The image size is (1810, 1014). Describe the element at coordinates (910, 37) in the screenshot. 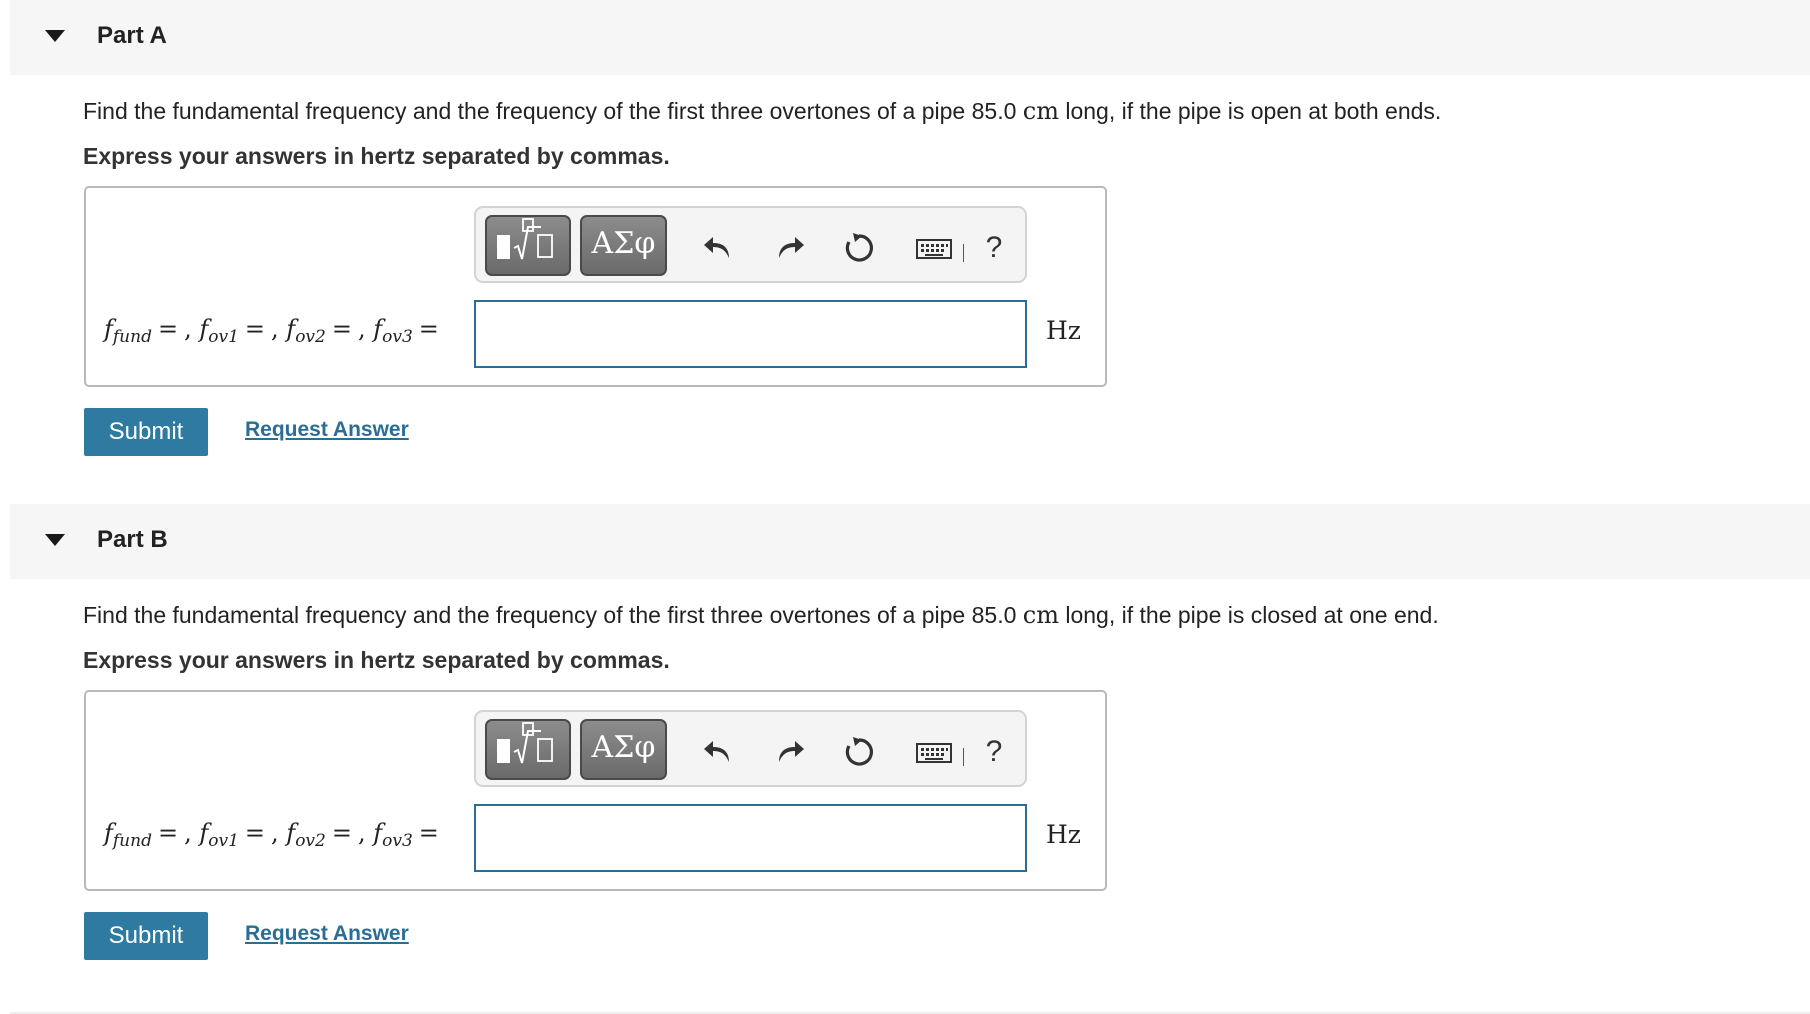

I see `part-a-header: Part A` at that location.